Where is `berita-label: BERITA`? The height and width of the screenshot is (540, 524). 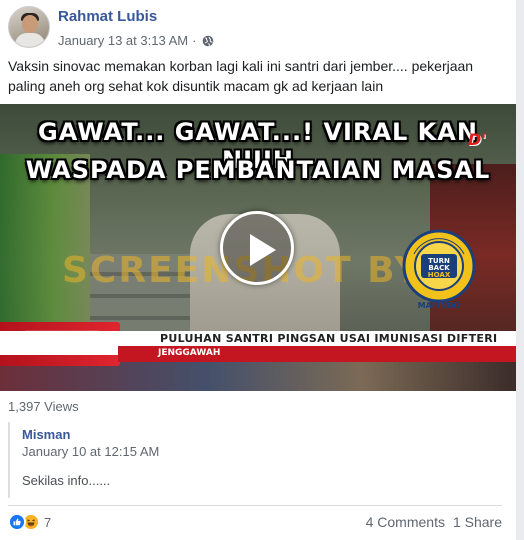
berita-label: BERITA is located at coordinates (61, 336).